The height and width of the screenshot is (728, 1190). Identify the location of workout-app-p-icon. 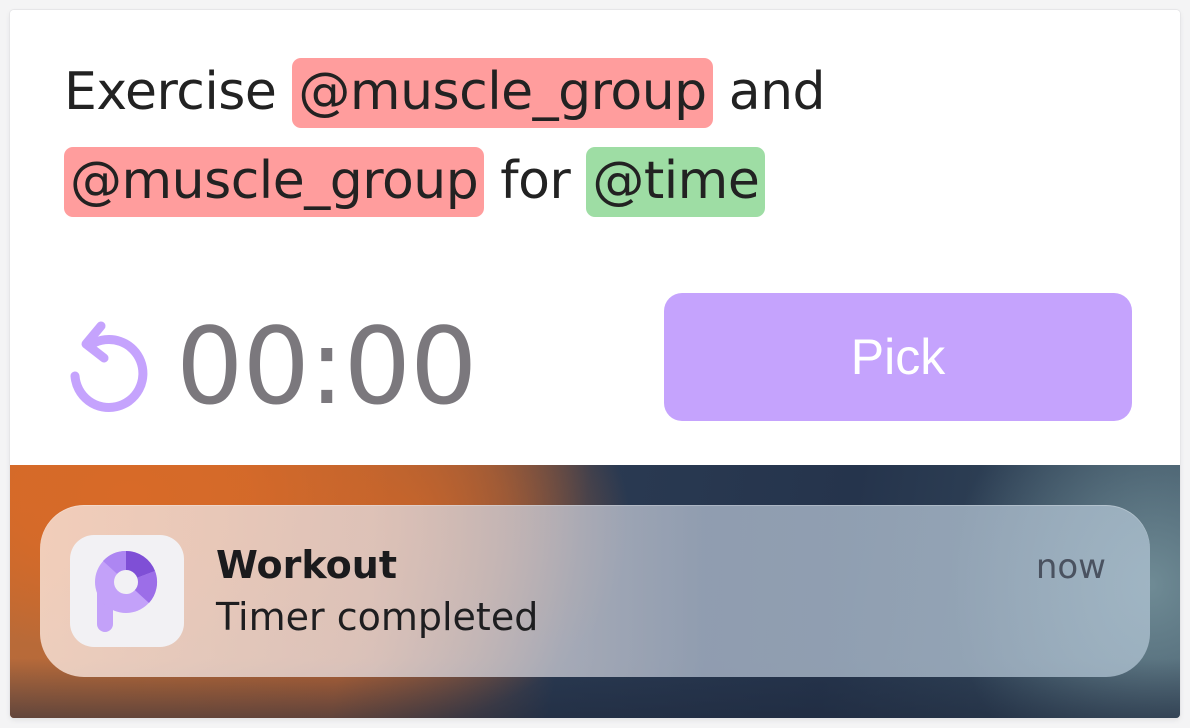
(126, 591).